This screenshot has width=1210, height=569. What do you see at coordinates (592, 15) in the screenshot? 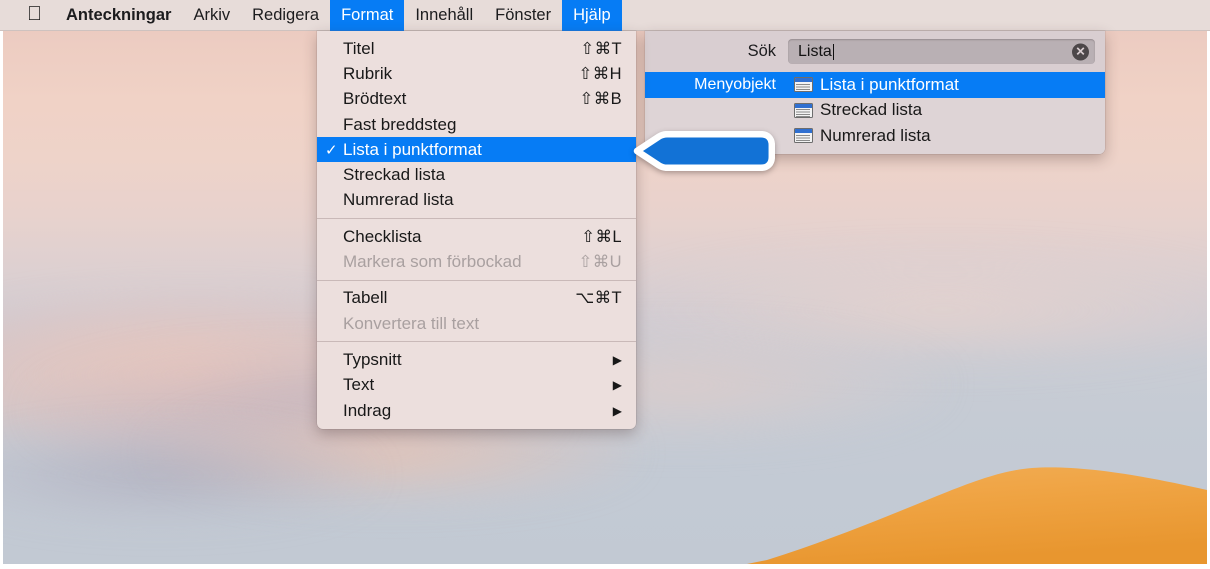
I see `menu-bar-item-hjalp: Hjälp` at bounding box center [592, 15].